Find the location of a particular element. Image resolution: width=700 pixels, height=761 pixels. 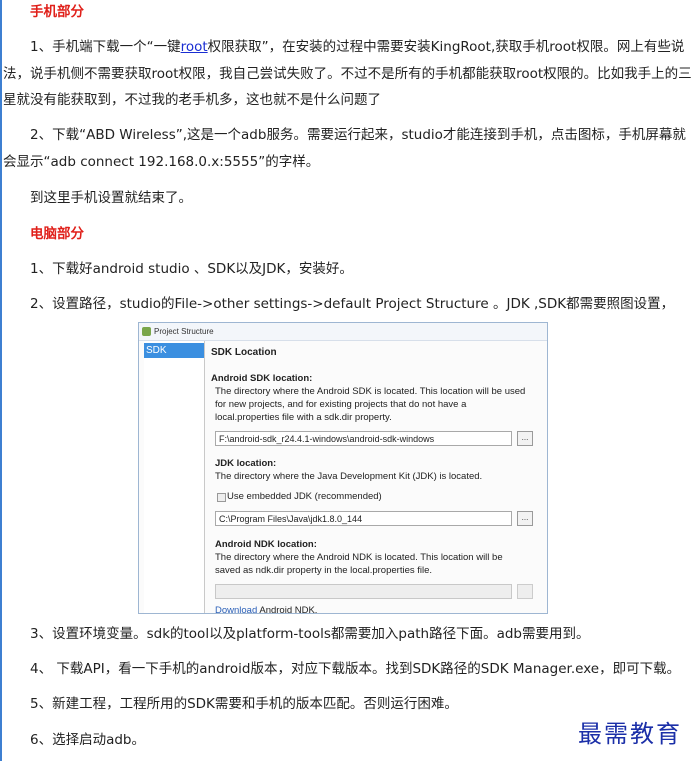

window-title: Project Structure is located at coordinates (184, 331).